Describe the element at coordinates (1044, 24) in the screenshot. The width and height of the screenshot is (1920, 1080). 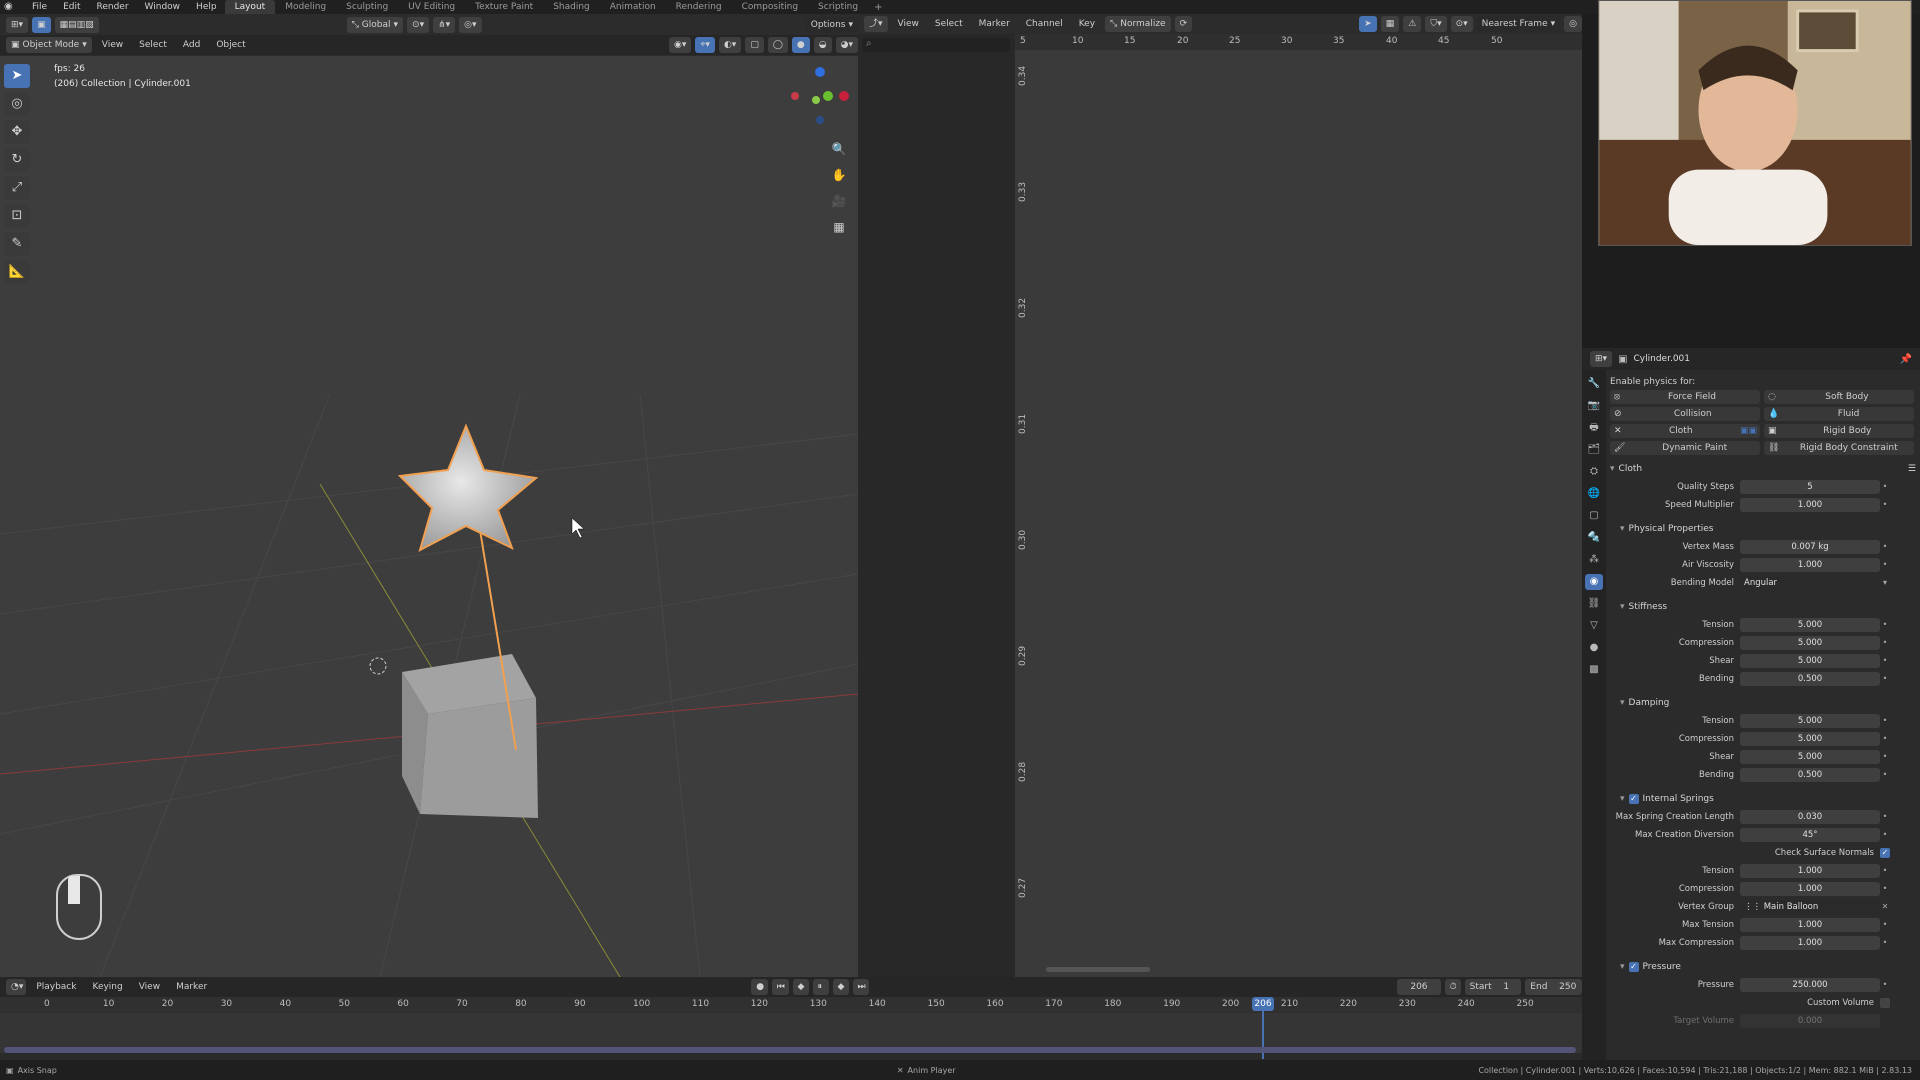
I see `ge-menu-channel: Channel` at that location.